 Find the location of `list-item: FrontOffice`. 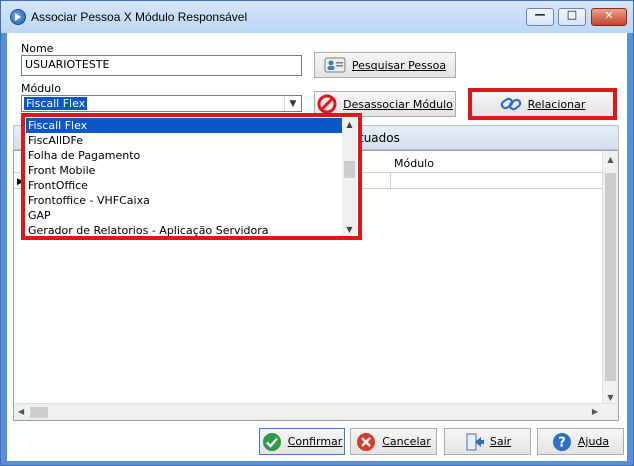

list-item: FrontOffice is located at coordinates (184, 185).